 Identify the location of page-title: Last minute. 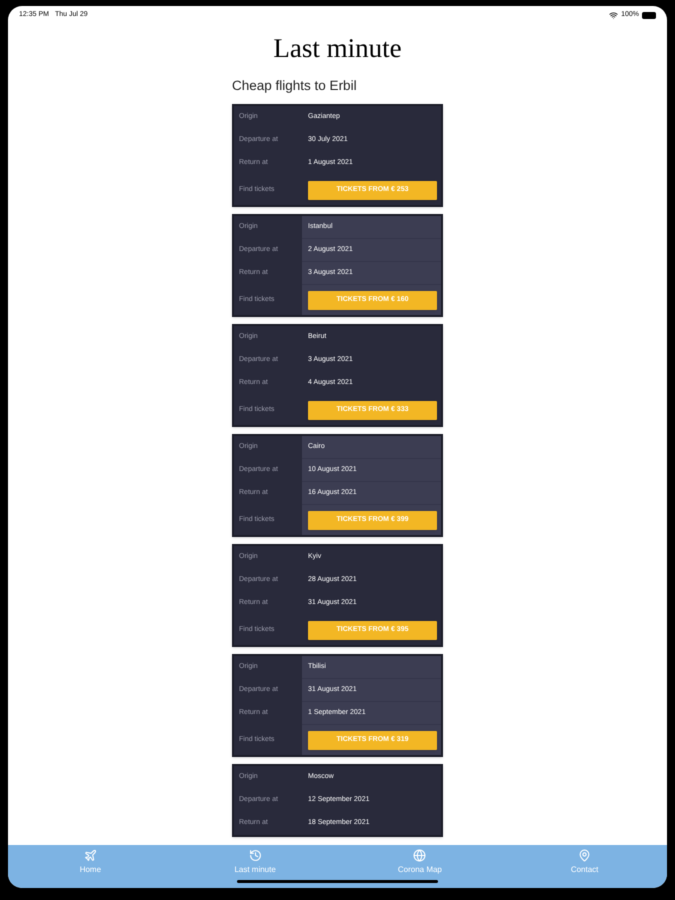
(337, 48).